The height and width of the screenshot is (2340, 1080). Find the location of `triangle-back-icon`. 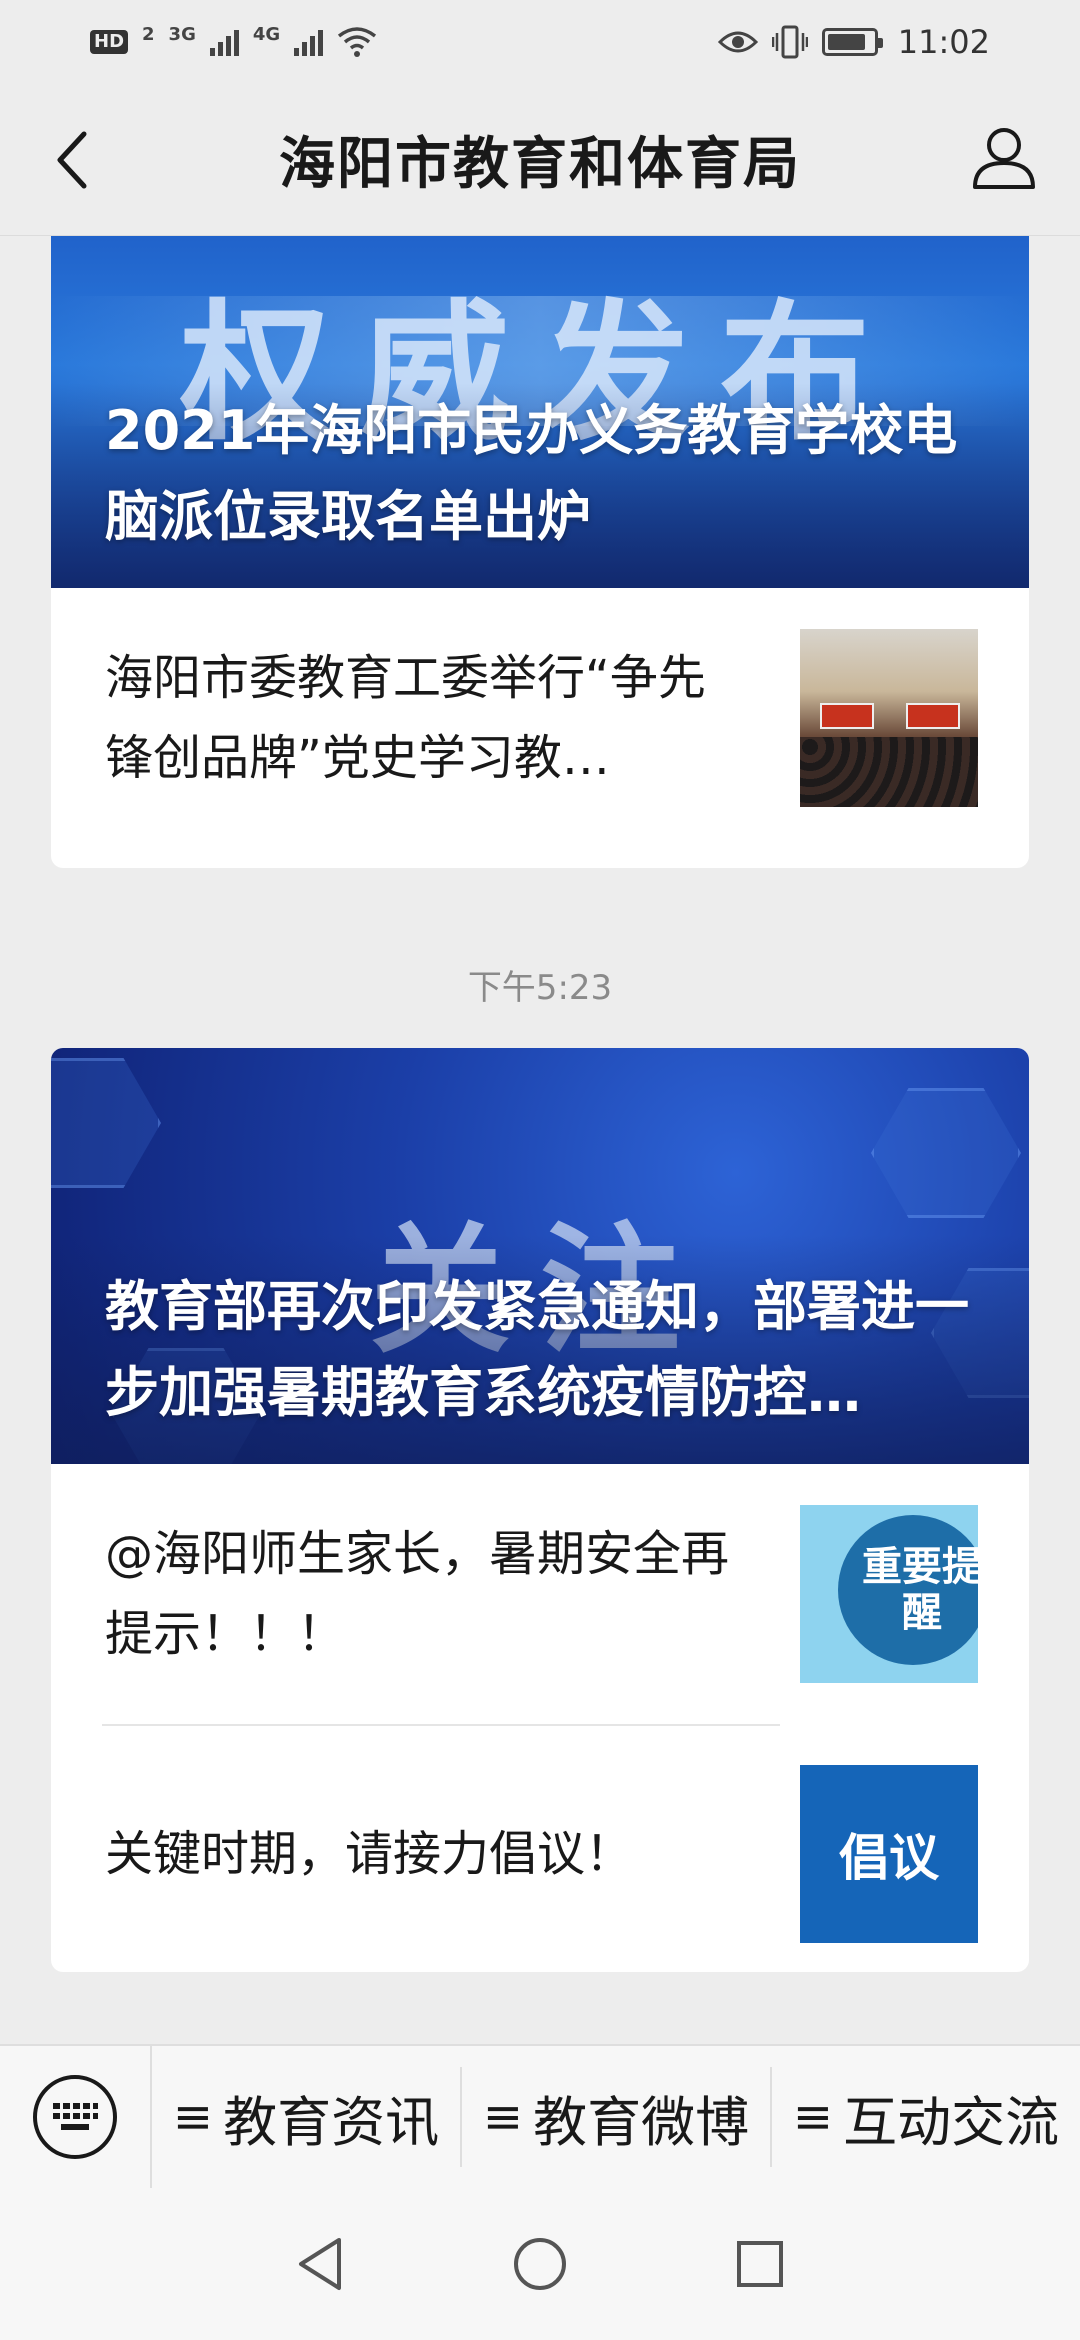

triangle-back-icon is located at coordinates (320, 2264).